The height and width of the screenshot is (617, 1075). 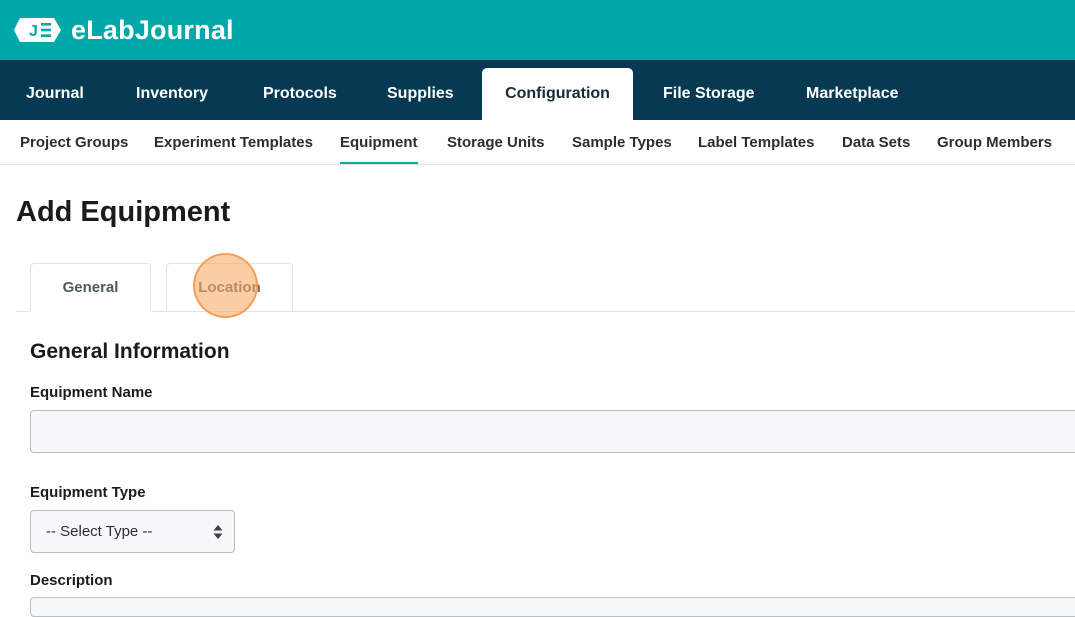 I want to click on equipment-name-input, so click(x=552, y=431).